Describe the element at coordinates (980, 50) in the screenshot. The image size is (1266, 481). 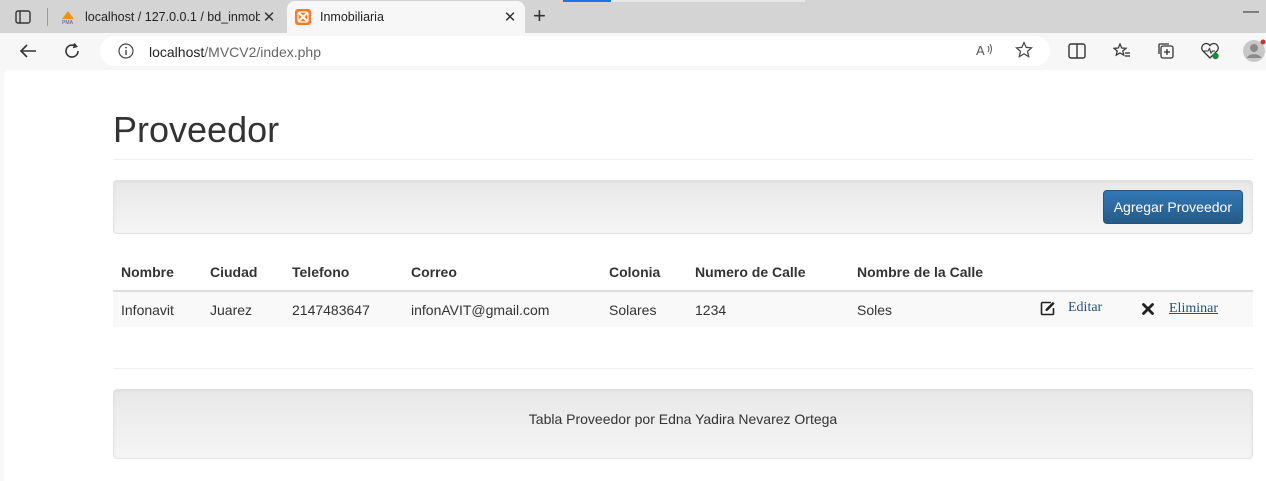
I see `svg-text: A` at that location.